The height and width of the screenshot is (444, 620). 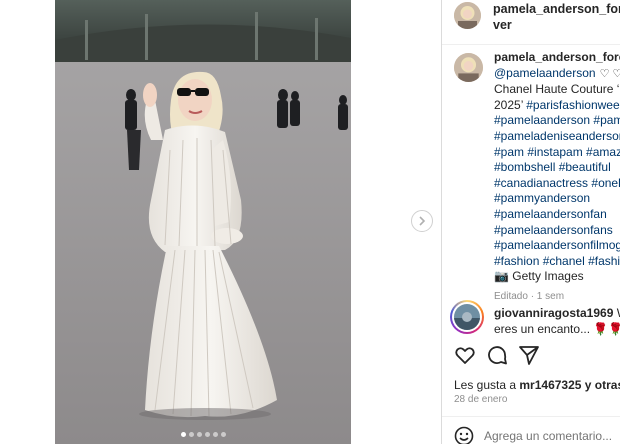 I want to click on caption-link: #pam #instapam #amazir, so click(x=557, y=152).